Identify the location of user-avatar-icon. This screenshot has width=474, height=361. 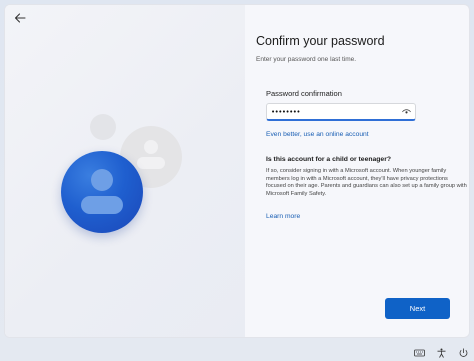
(102, 192).